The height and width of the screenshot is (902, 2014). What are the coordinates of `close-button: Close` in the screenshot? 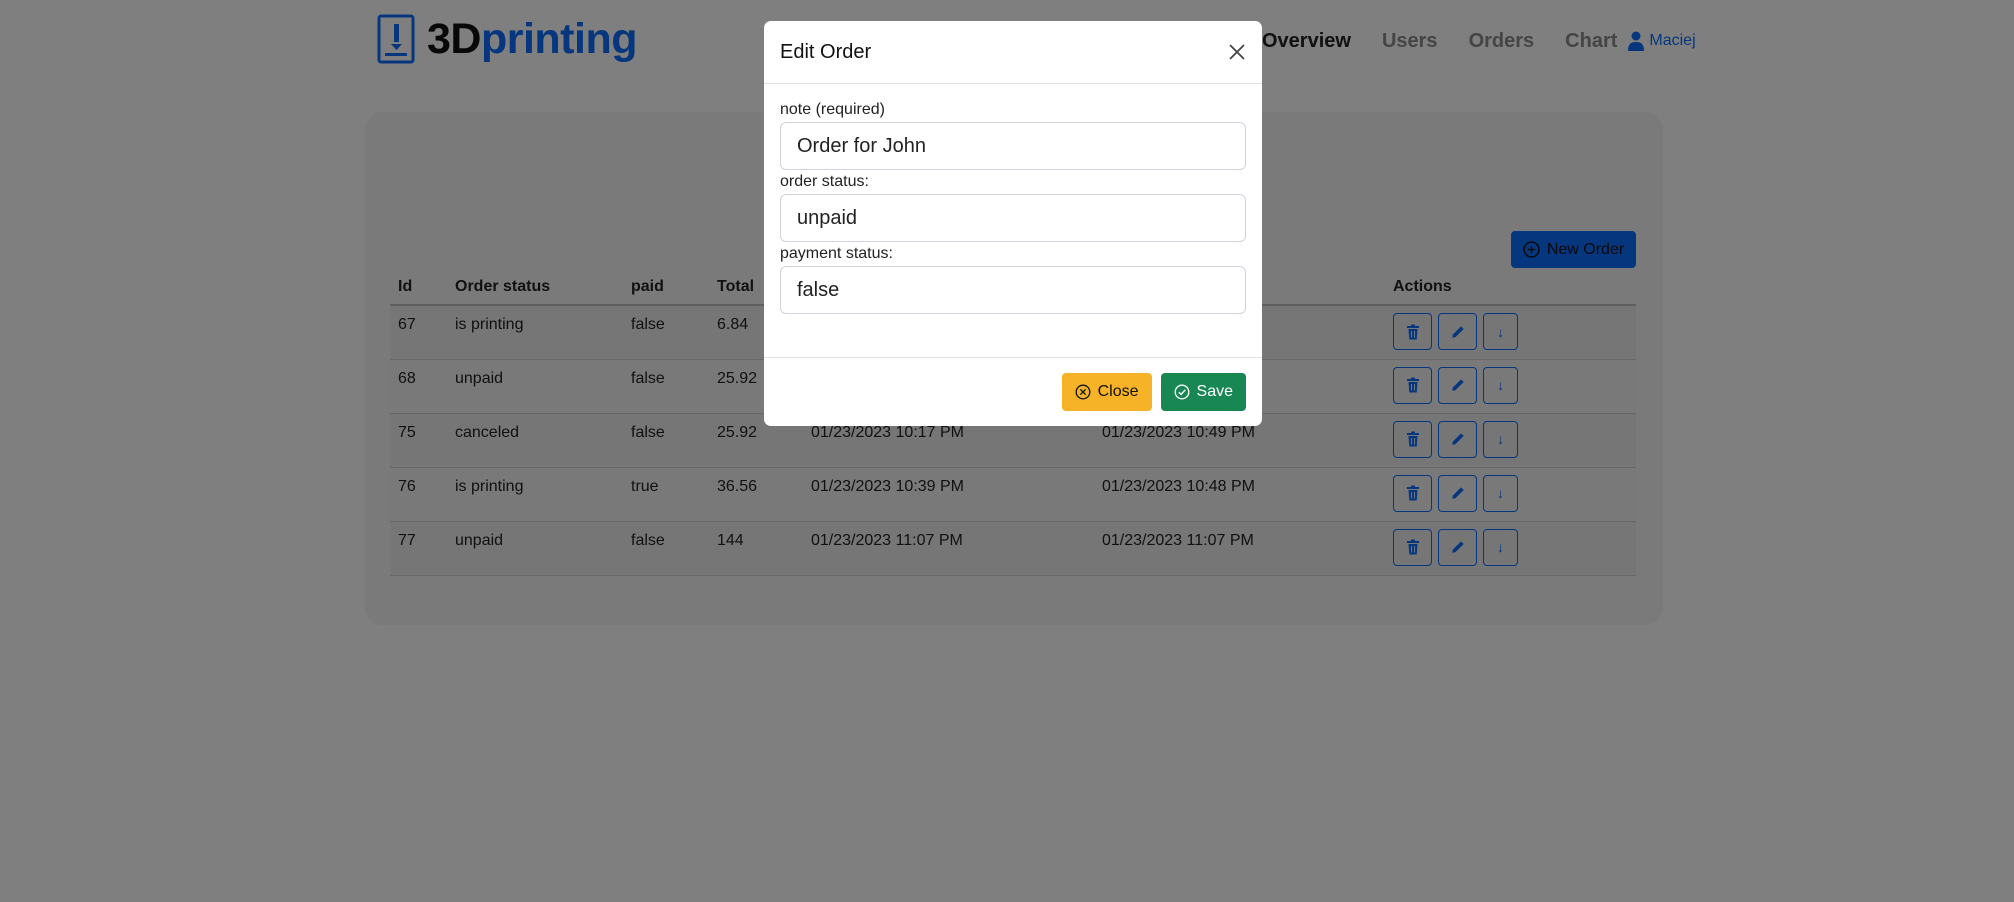 It's located at (1106, 391).